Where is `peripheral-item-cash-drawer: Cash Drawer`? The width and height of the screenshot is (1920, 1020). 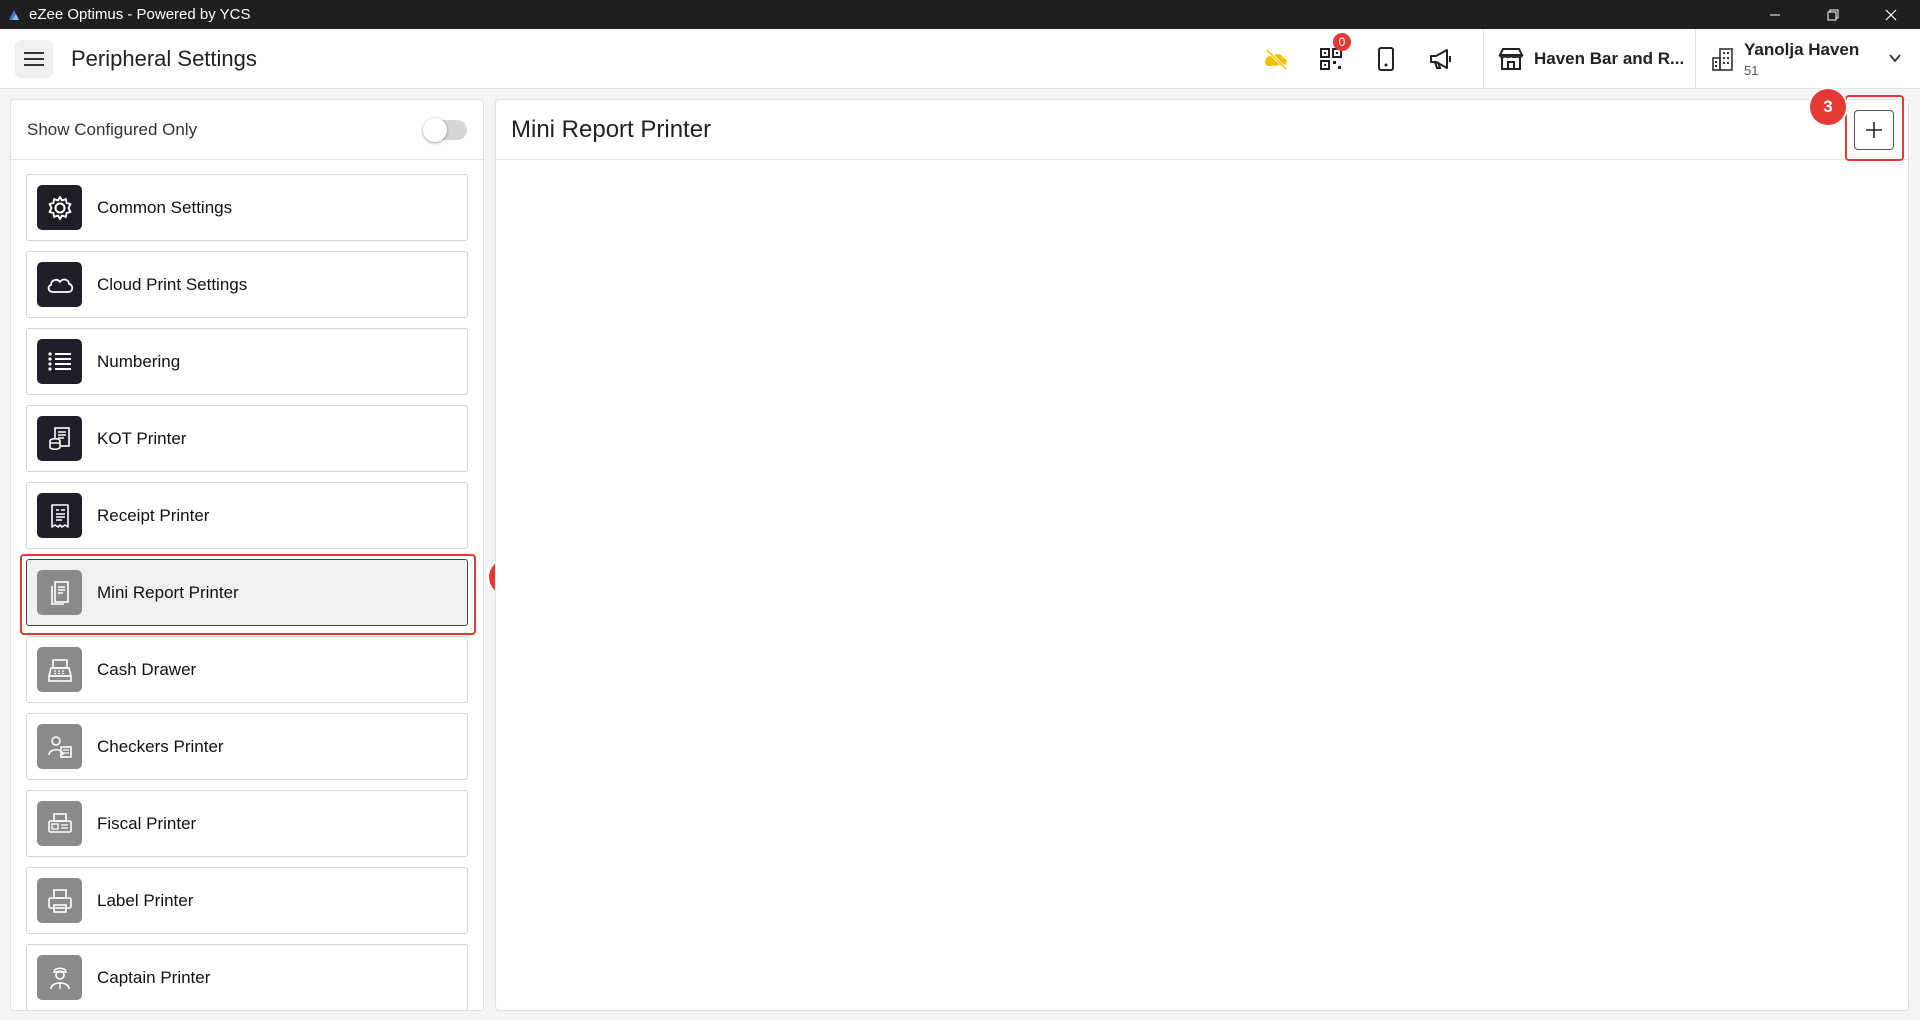
peripheral-item-cash-drawer: Cash Drawer is located at coordinates (247, 669).